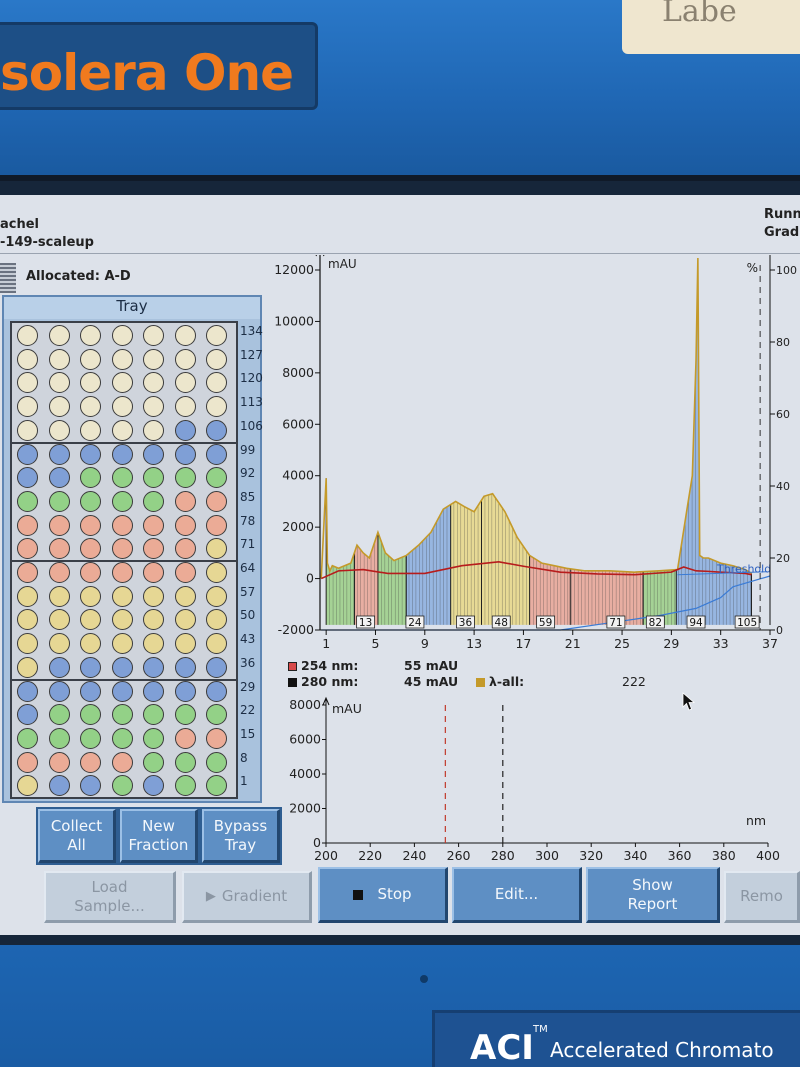 This screenshot has width=800, height=1067. What do you see at coordinates (159, 836) in the screenshot?
I see `new-fraction-button: New Fraction` at bounding box center [159, 836].